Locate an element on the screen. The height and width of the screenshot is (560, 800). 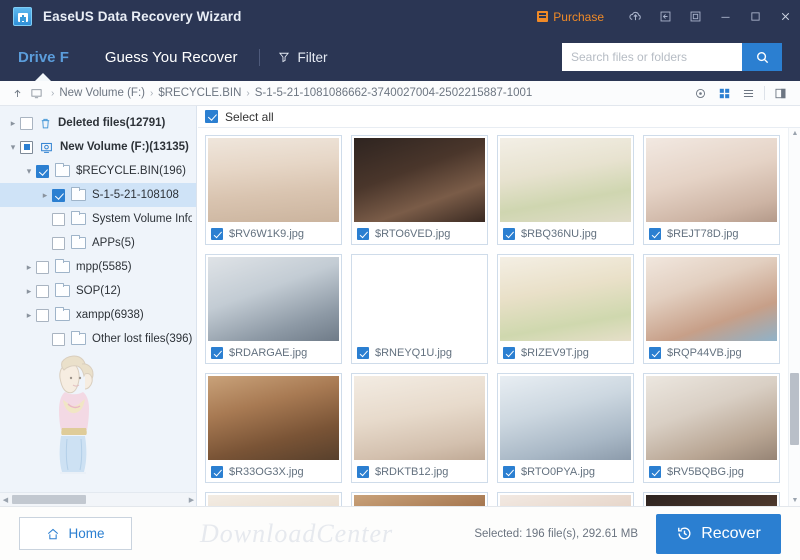
file-card: $RDKTB12.jpg is located at coordinates (419, 428).